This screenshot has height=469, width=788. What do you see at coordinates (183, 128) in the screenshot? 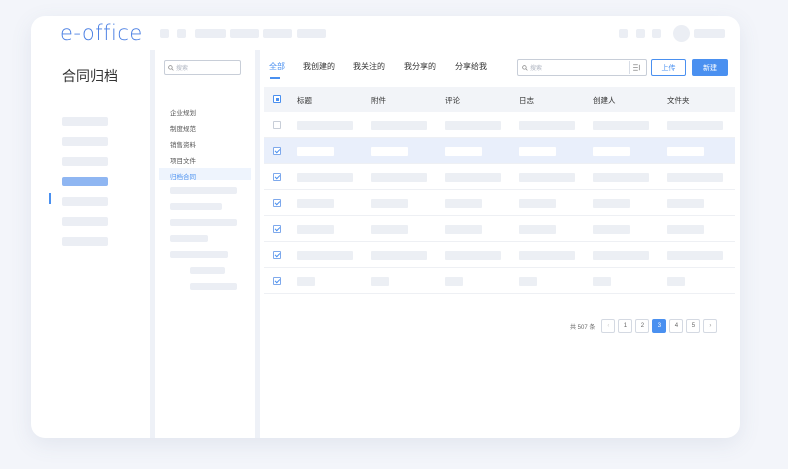
I see `tree-item: 制度规范` at bounding box center [183, 128].